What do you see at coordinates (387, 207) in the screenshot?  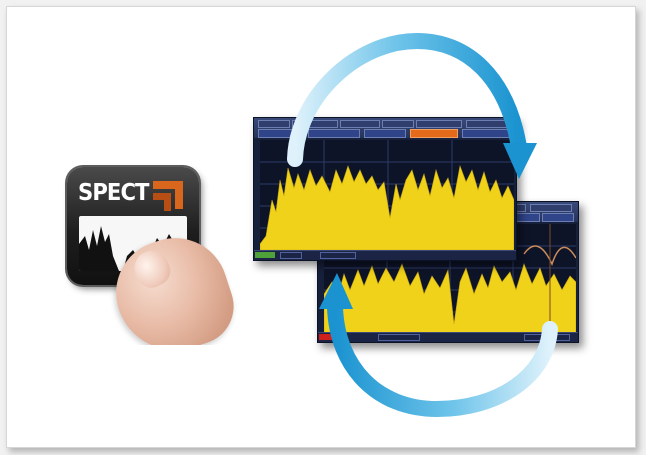 I see `spectrum-trace` at bounding box center [387, 207].